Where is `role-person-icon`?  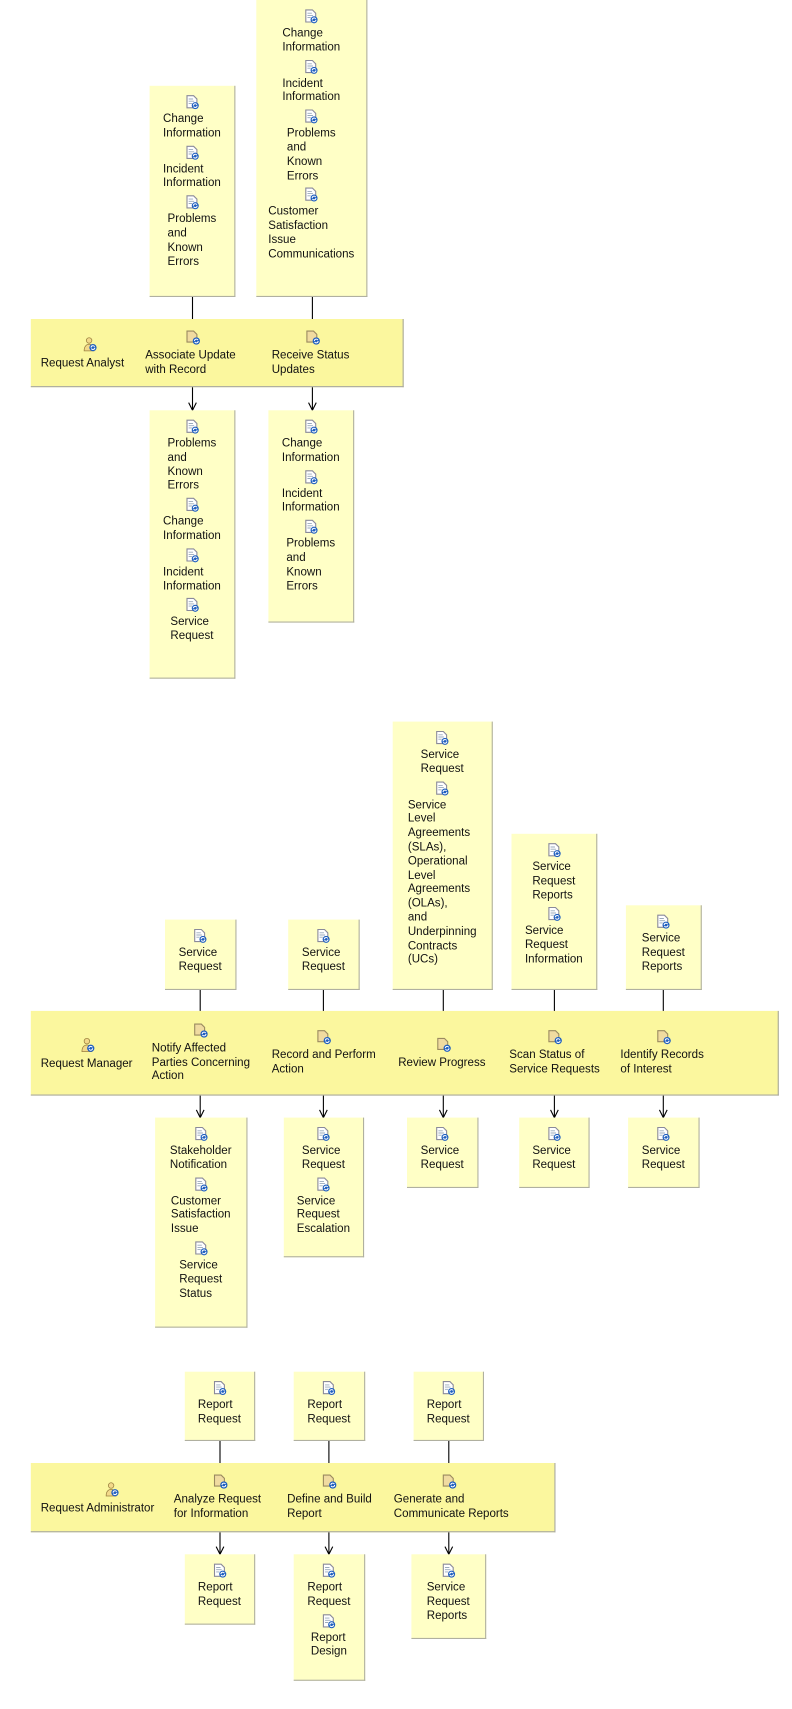
role-person-icon is located at coordinates (130, 1488).